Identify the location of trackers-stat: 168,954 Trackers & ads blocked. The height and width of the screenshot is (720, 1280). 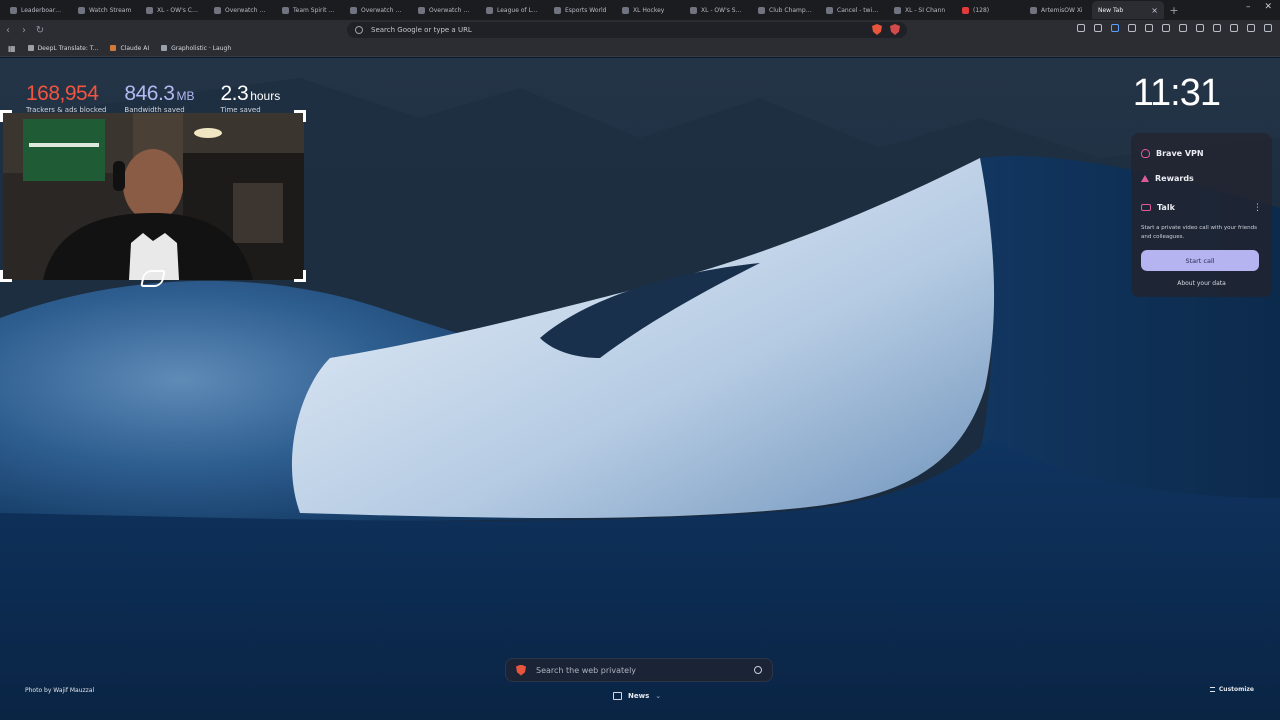
(66, 98).